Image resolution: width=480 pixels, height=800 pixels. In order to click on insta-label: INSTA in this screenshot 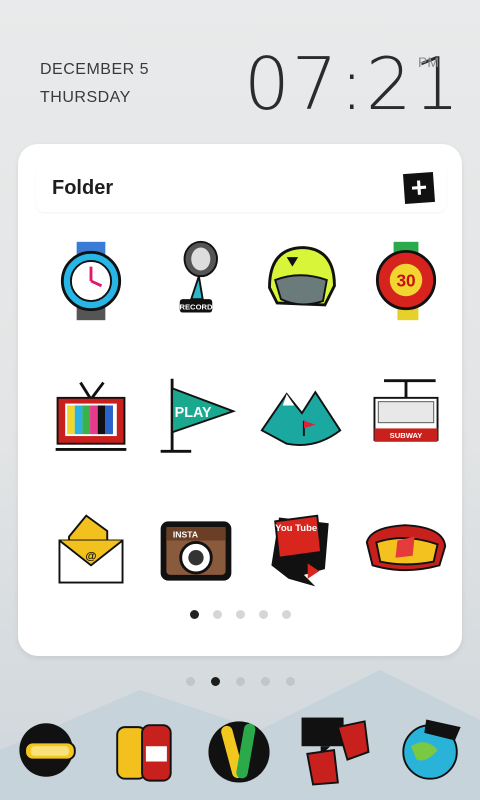, I will do `click(185, 535)`.